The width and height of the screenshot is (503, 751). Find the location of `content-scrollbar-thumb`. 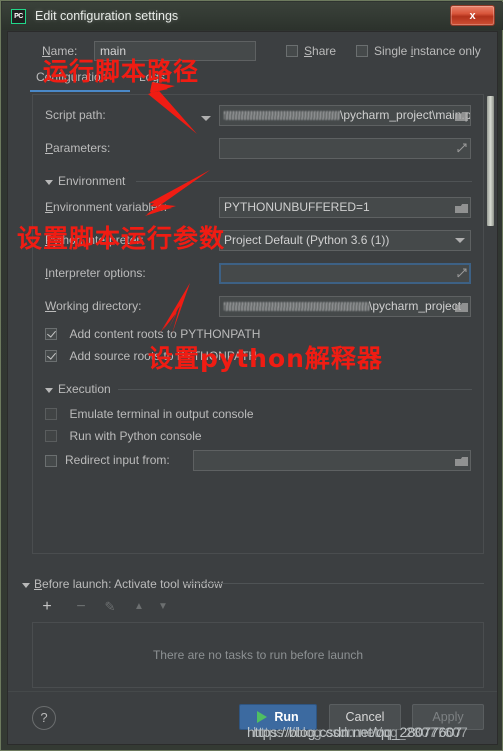

content-scrollbar-thumb is located at coordinates (490, 161).